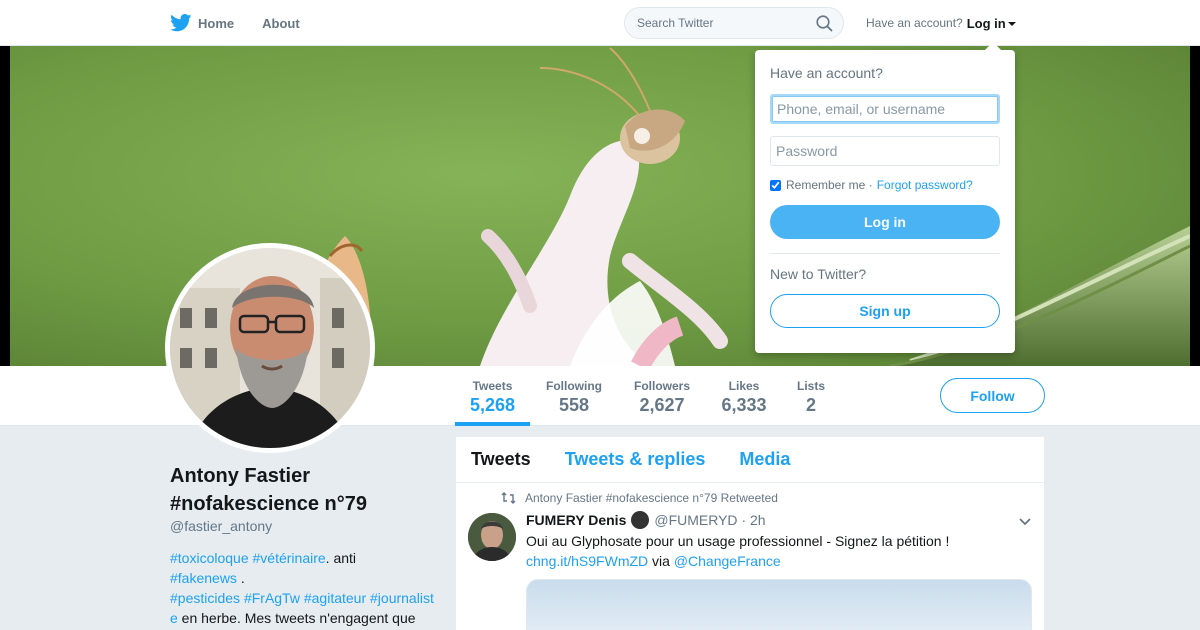 The width and height of the screenshot is (1200, 630). What do you see at coordinates (661, 386) in the screenshot?
I see `stat-followers-label: Followers` at bounding box center [661, 386].